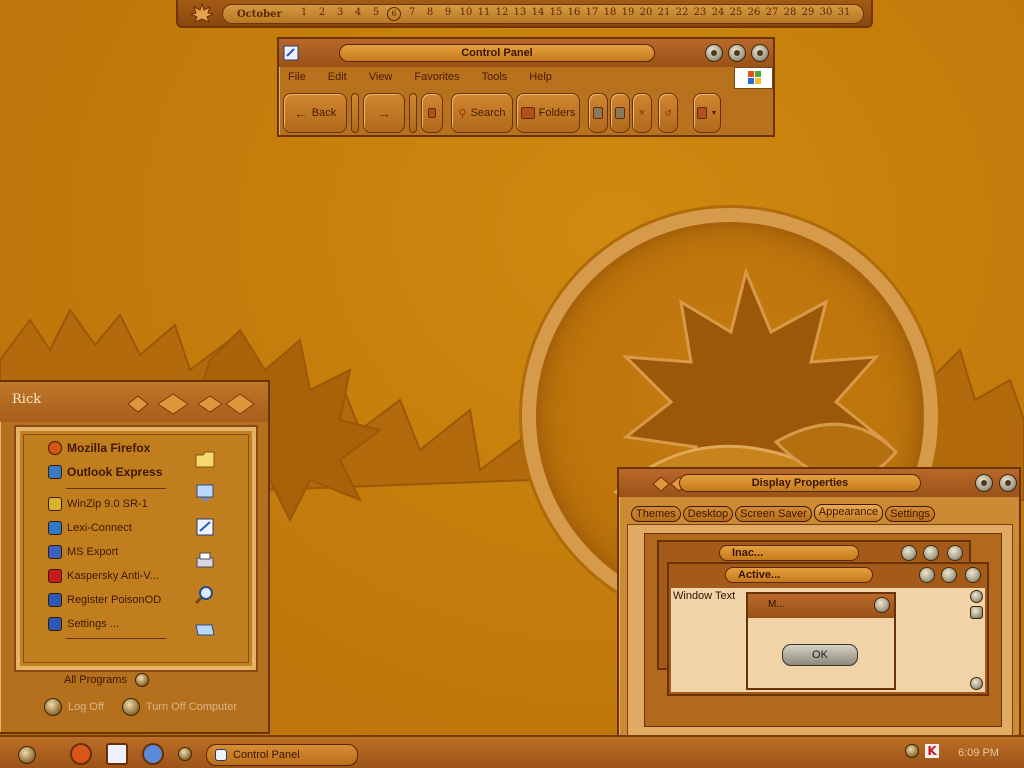  I want to click on calendar-day: 8, so click(430, 14).